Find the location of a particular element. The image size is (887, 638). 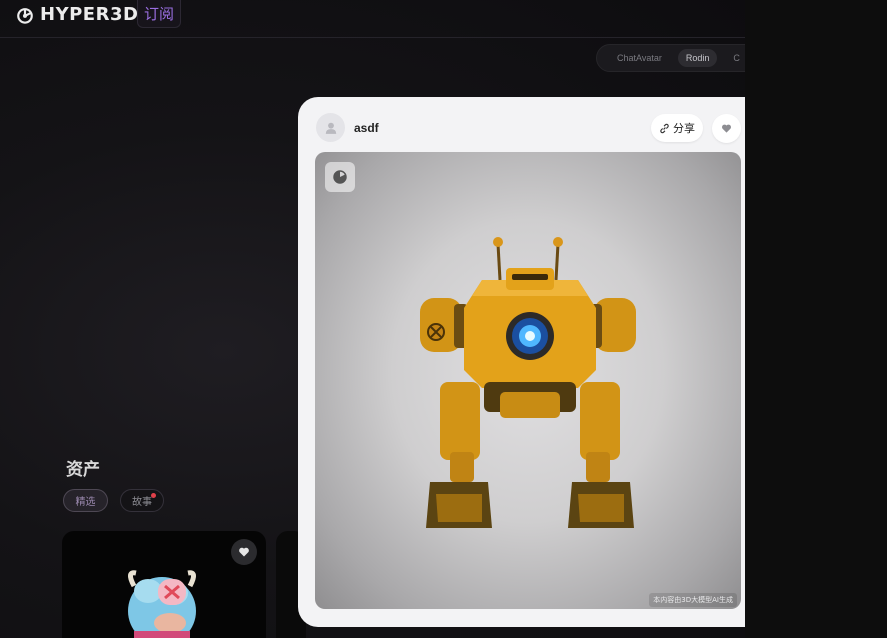

notification-dot is located at coordinates (153, 495).